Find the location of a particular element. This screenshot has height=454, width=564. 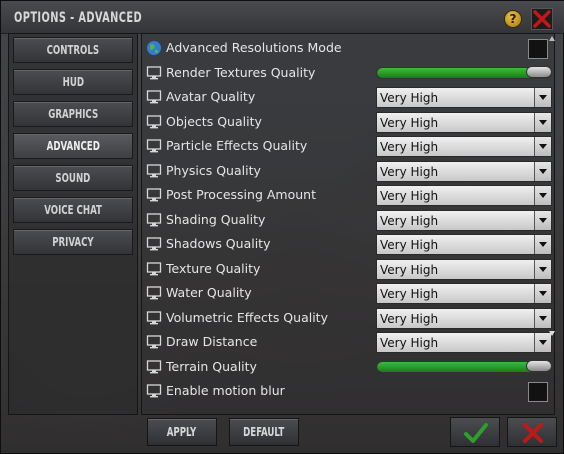

setting-label: Terrain Quality is located at coordinates (211, 366).